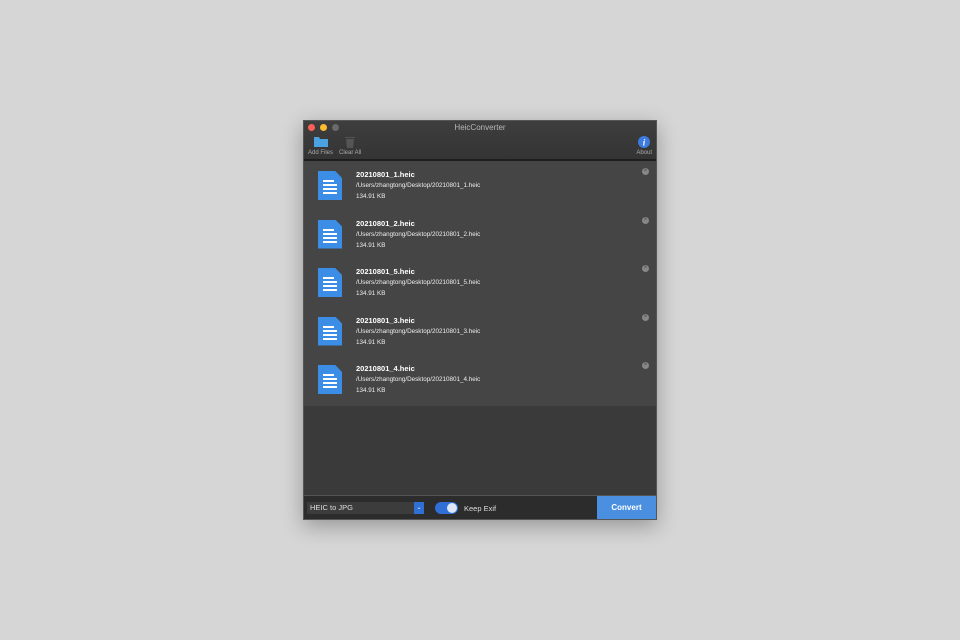  I want to click on add-files-label: Add Files, so click(321, 153).